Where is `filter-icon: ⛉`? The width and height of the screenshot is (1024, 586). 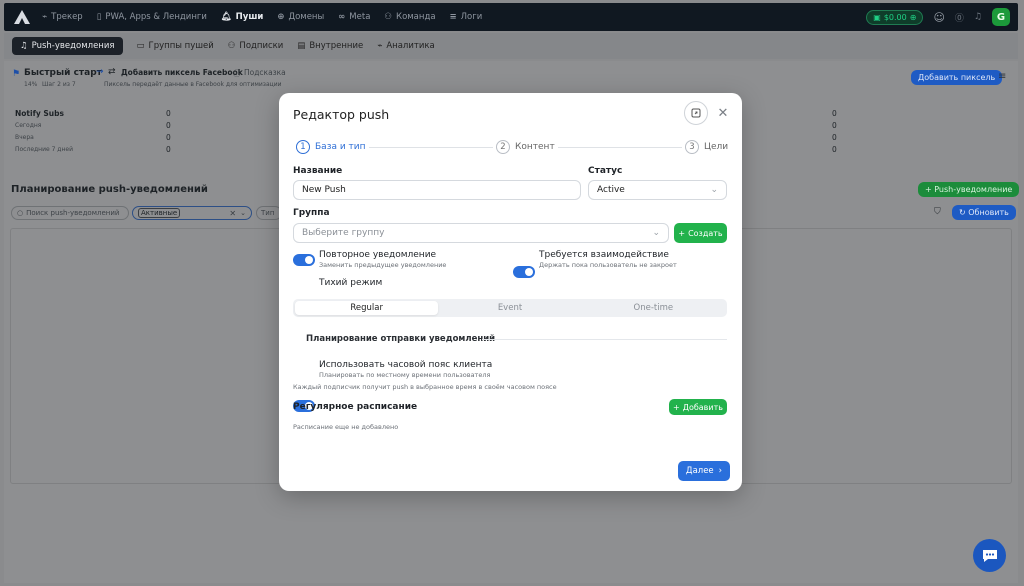
filter-icon: ⛉ is located at coordinates (937, 212).